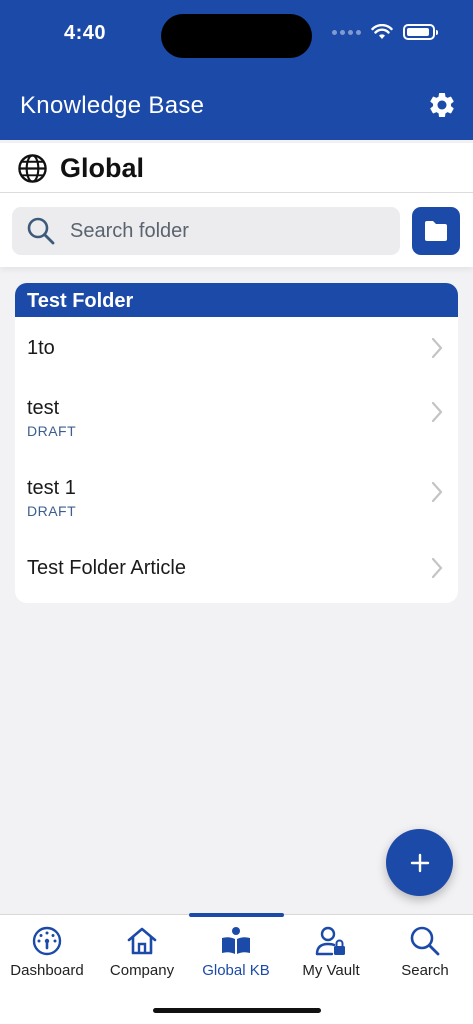 The height and width of the screenshot is (1024, 473). I want to click on status-bar: 4:40, so click(236, 35).